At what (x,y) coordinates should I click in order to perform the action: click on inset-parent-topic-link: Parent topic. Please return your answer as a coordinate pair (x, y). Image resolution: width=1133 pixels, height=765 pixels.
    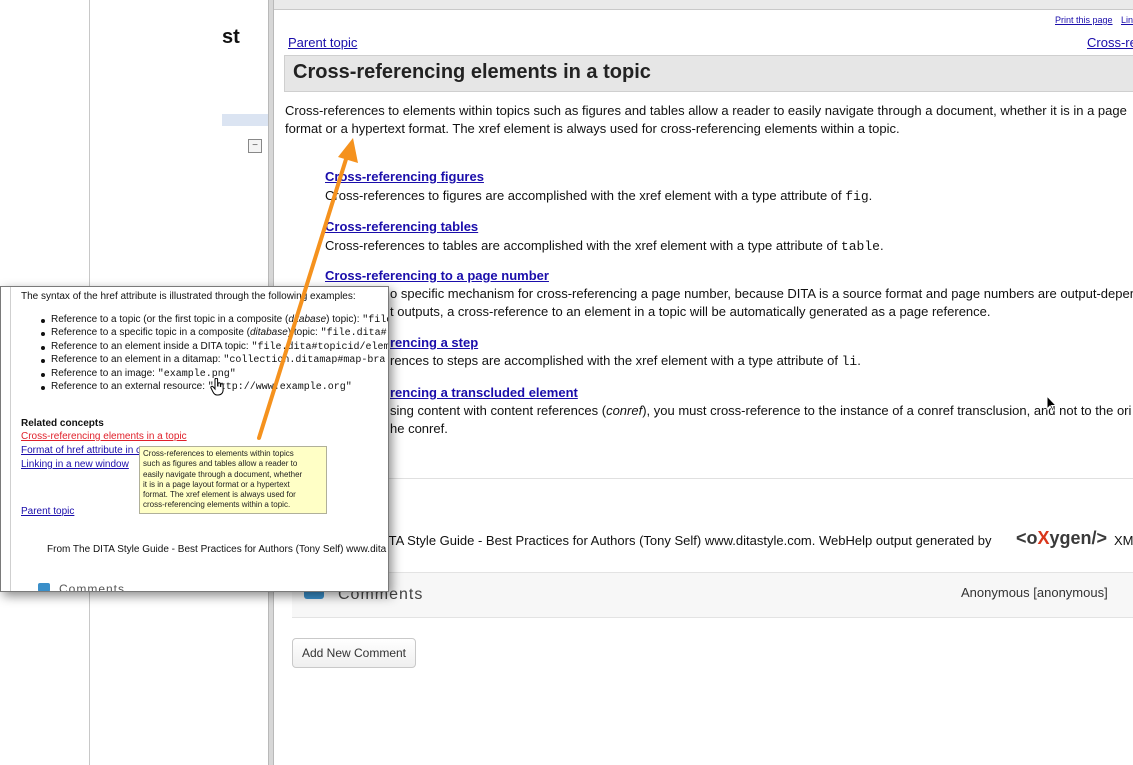
    Looking at the image, I should click on (47, 511).